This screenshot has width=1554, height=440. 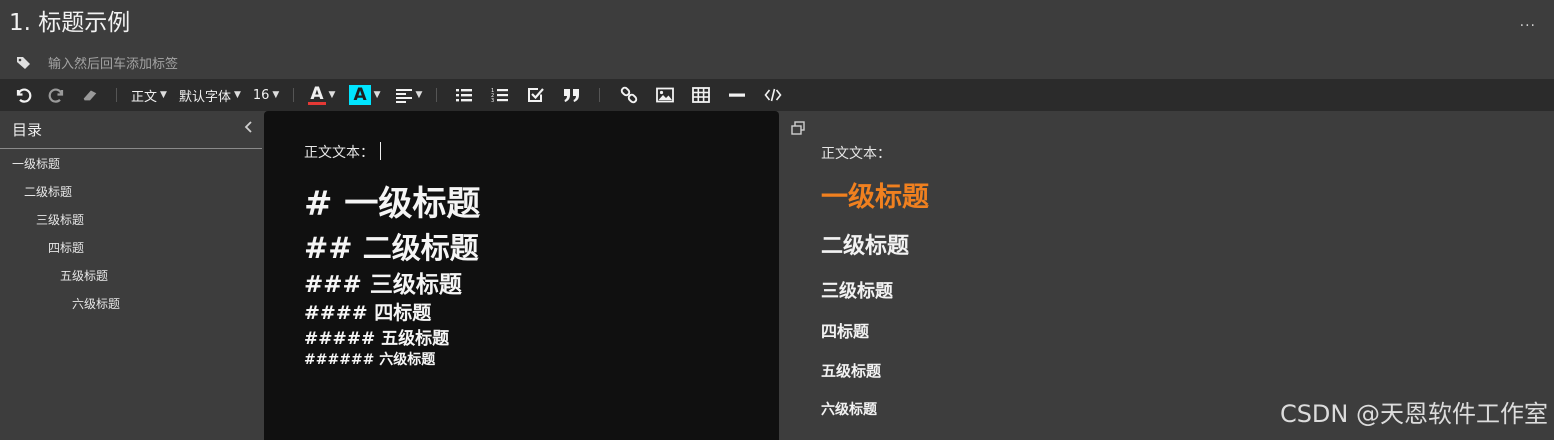 I want to click on blockquote-button, so click(x=572, y=95).